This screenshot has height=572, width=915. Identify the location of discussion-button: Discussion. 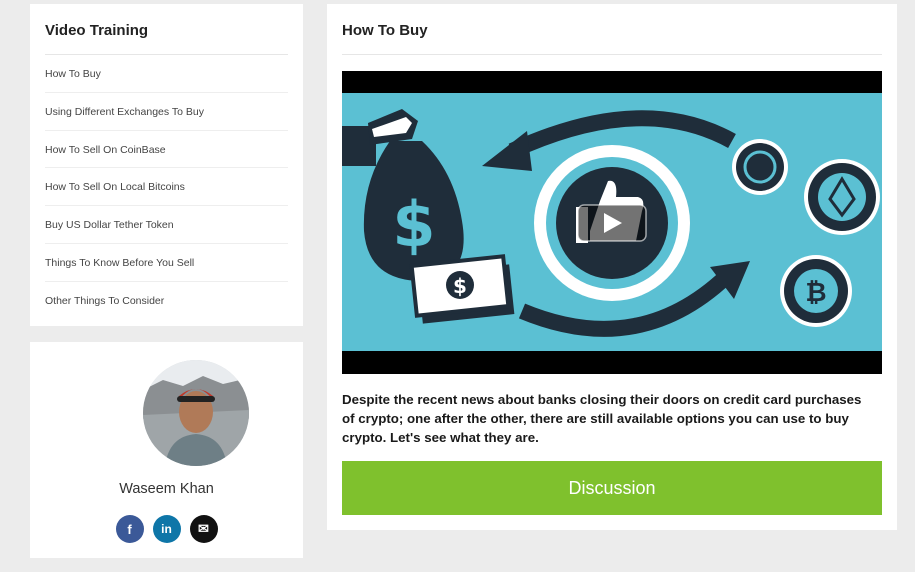
(612, 488).